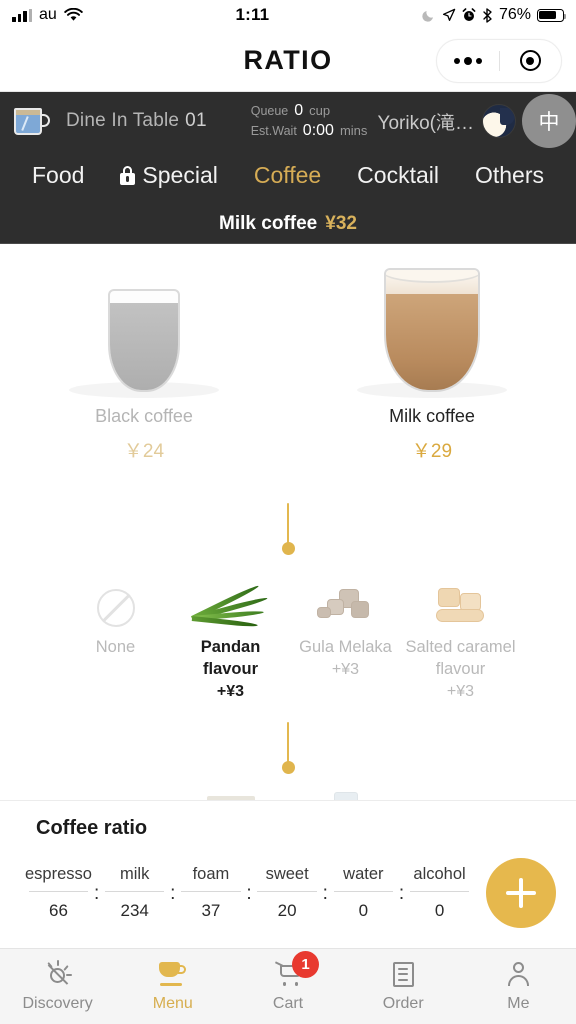 This screenshot has height=1024, width=576. I want to click on tab-cocktail: Cocktail, so click(398, 175).